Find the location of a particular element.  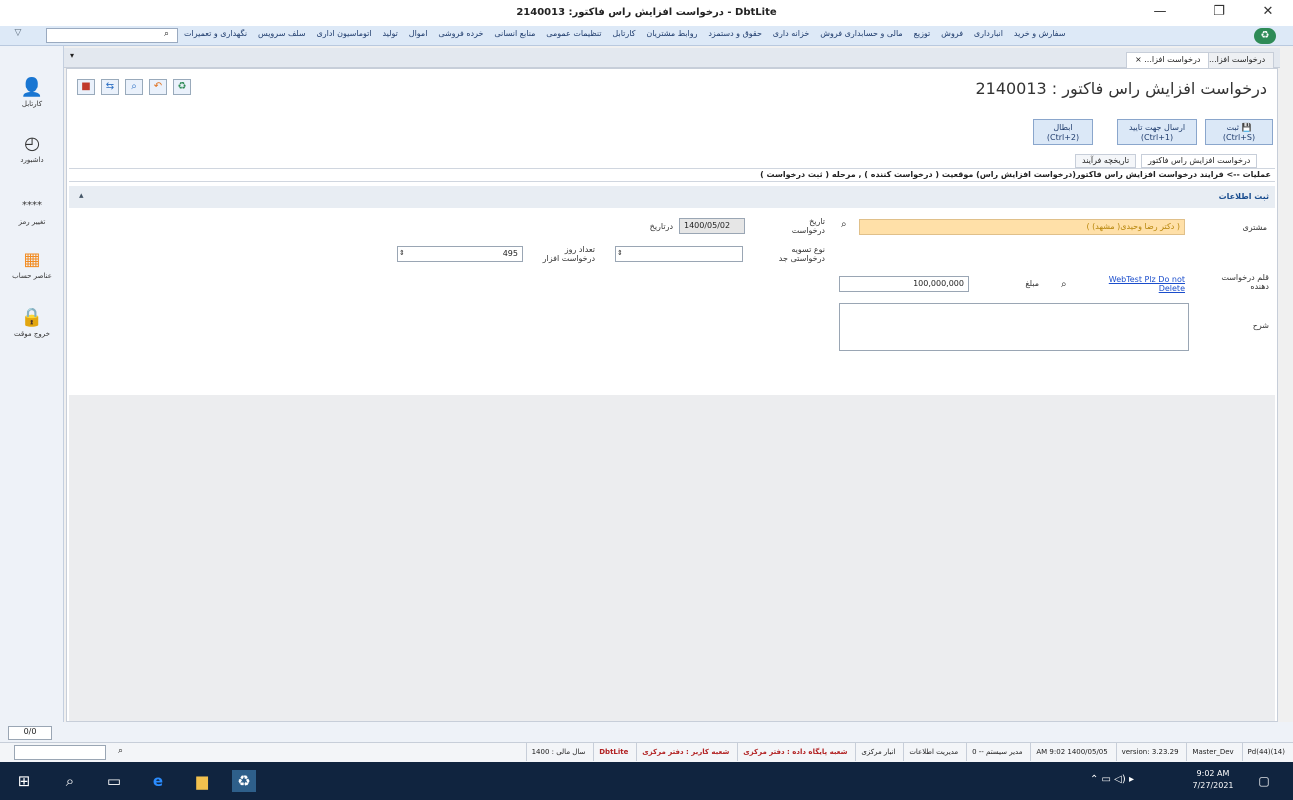

credit-type-label: نوع تسویه درخواستی جد is located at coordinates (801, 254).